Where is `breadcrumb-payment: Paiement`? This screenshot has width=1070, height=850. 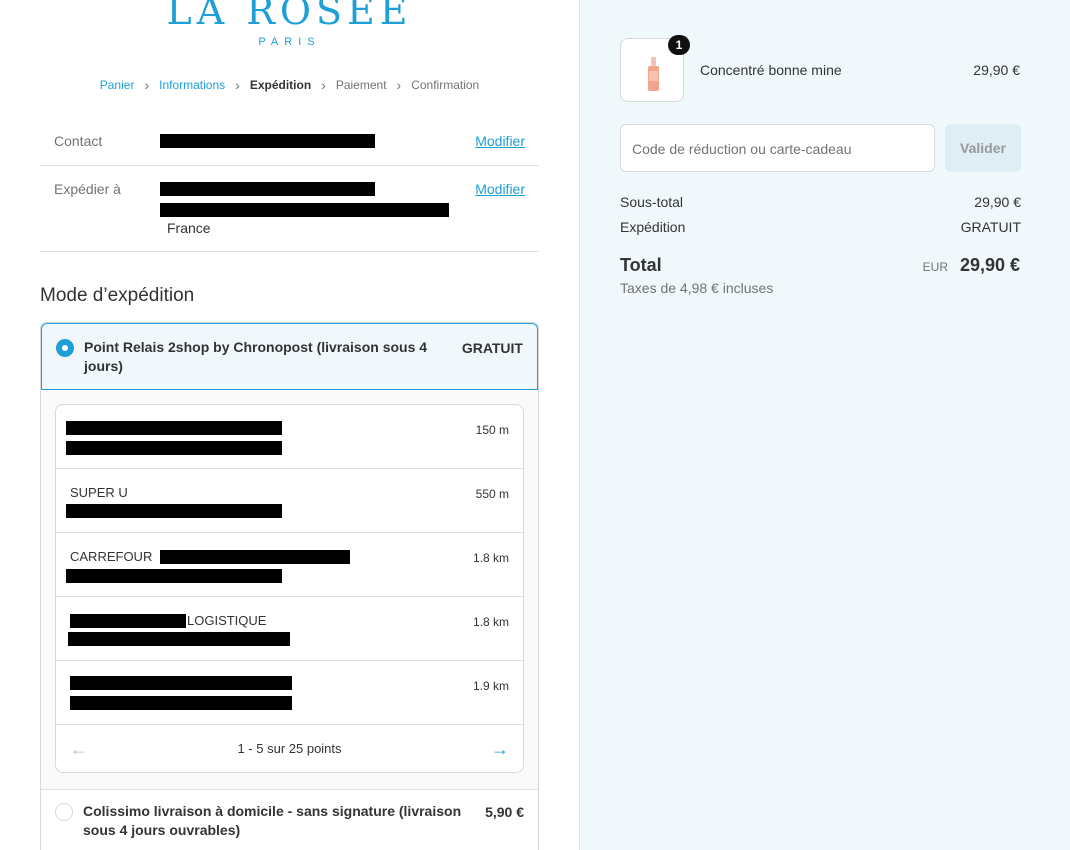
breadcrumb-payment: Paiement is located at coordinates (361, 85).